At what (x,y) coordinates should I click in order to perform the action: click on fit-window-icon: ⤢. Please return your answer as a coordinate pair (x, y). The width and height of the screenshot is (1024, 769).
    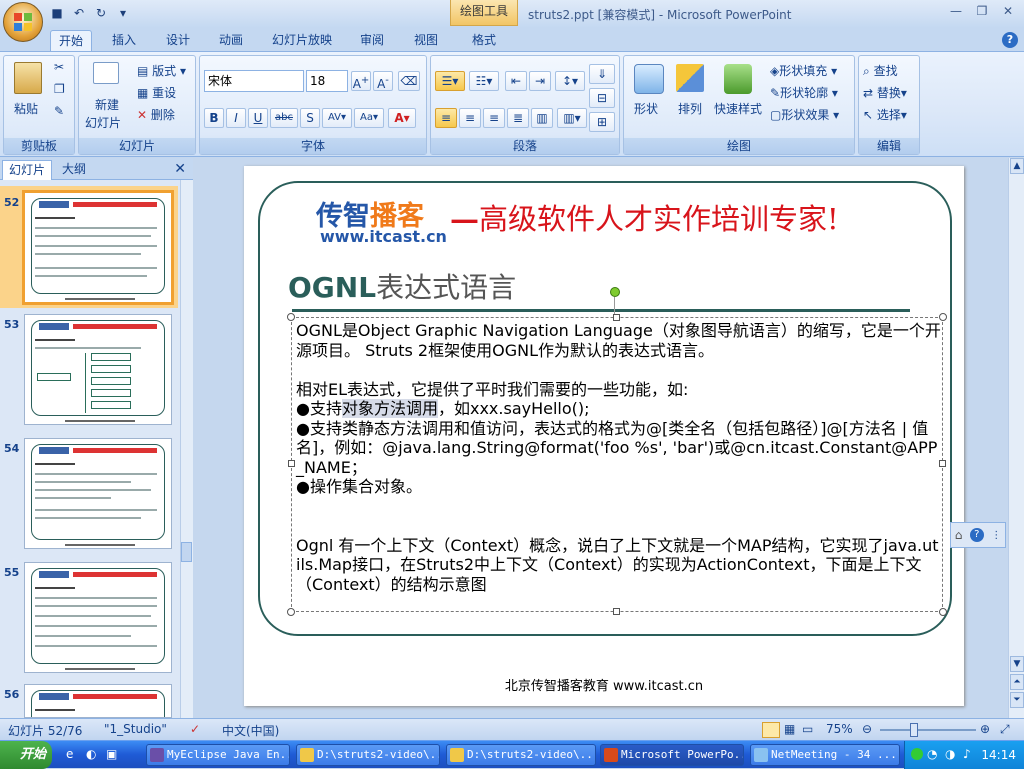
    Looking at the image, I should click on (1005, 729).